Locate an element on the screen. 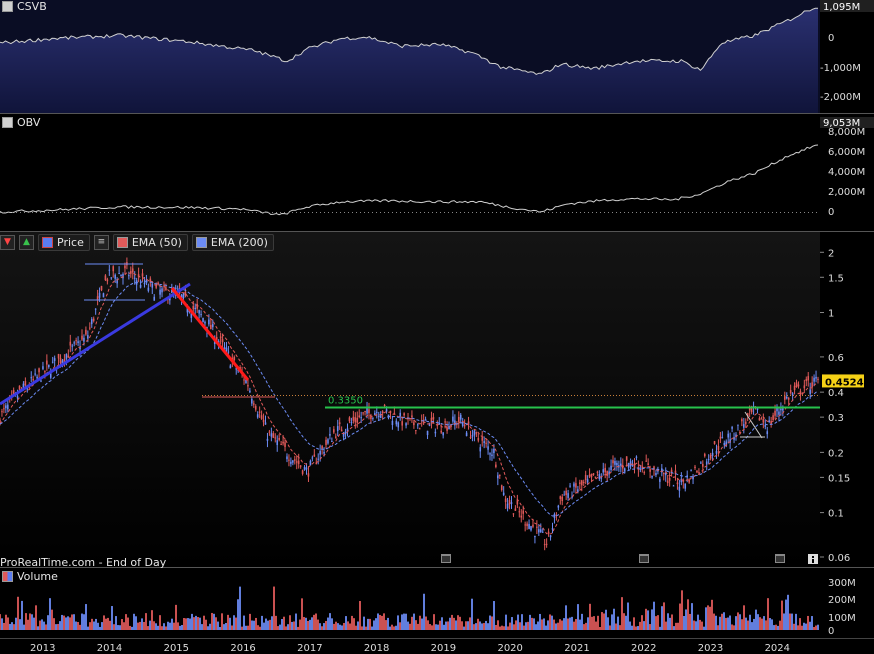 This screenshot has width=874, height=654. price-axis: 2 1.5 1 0.6 0.4 0.3 0.2 0.15 0.1 0.06 is located at coordinates (835, 406).